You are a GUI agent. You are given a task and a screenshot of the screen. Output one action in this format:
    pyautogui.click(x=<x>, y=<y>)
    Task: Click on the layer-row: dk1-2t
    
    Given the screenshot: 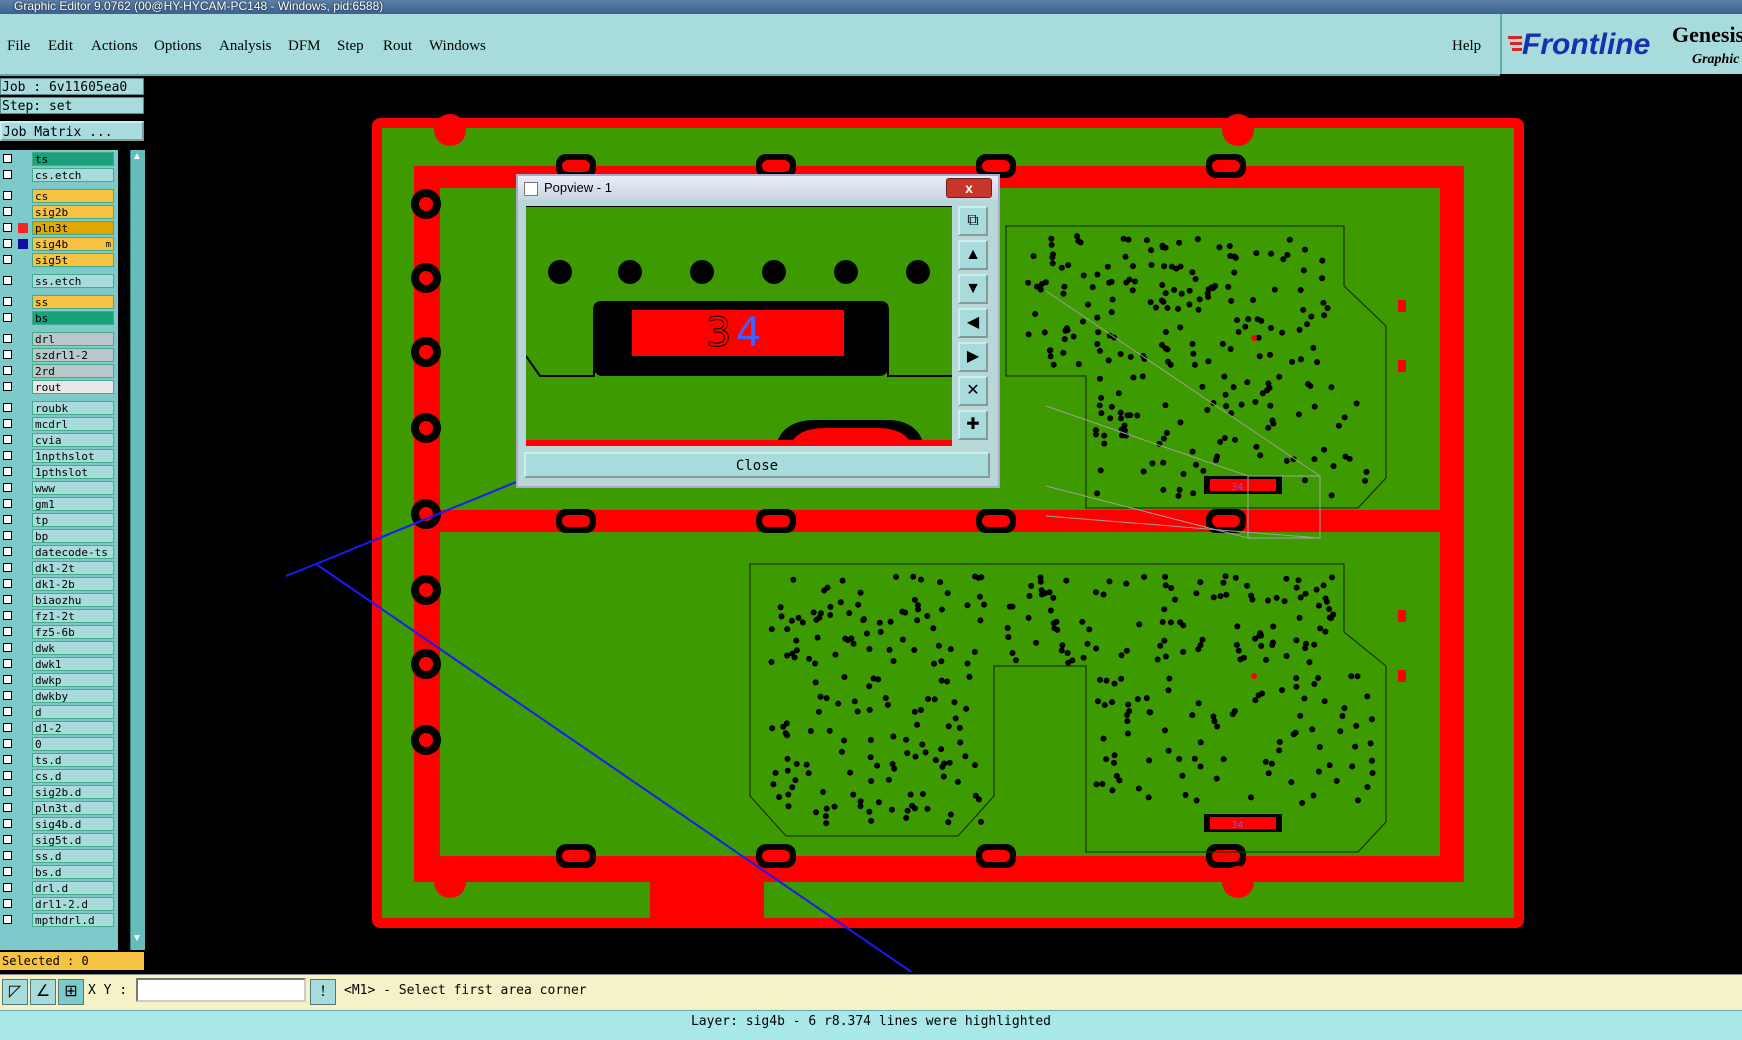 What is the action you would take?
    pyautogui.click(x=59, y=568)
    